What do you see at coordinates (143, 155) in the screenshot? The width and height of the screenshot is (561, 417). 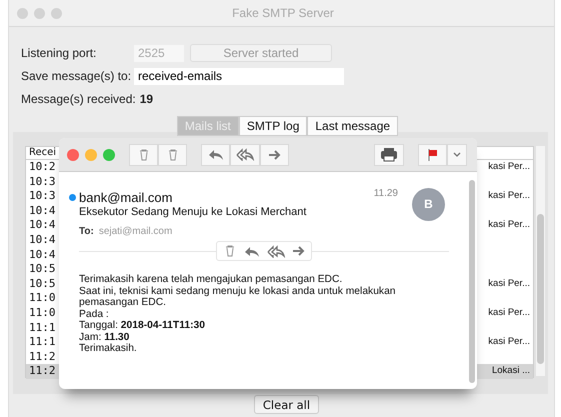 I see `delete-button` at bounding box center [143, 155].